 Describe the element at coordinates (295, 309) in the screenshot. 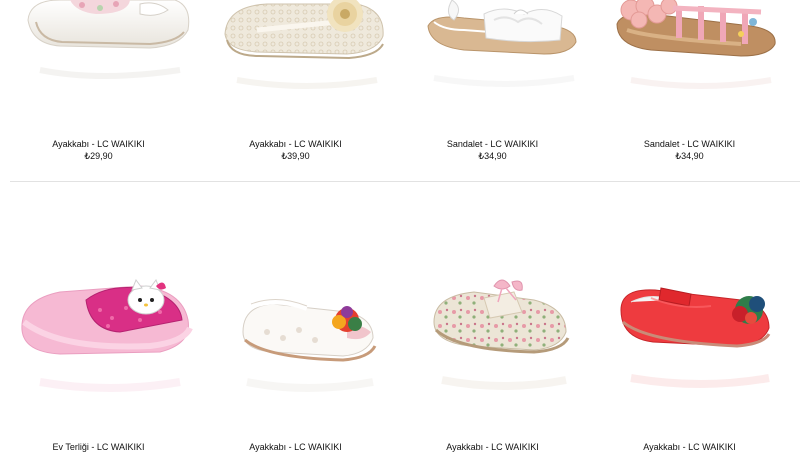

I see `white-peep-toe-flower-flat-image` at that location.